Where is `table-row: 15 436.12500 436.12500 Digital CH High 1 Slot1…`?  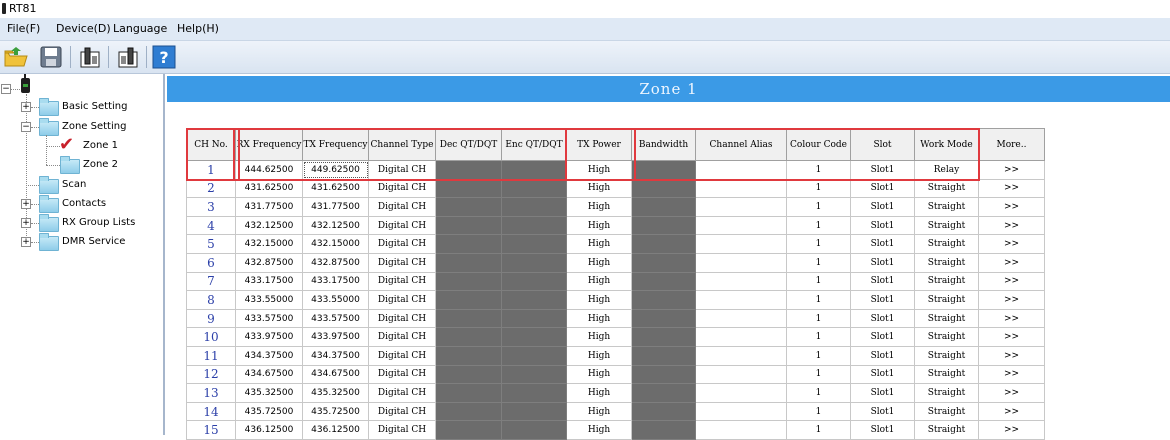
table-row: 15 436.12500 436.12500 Digital CH High 1 Slot1… is located at coordinates (615, 430).